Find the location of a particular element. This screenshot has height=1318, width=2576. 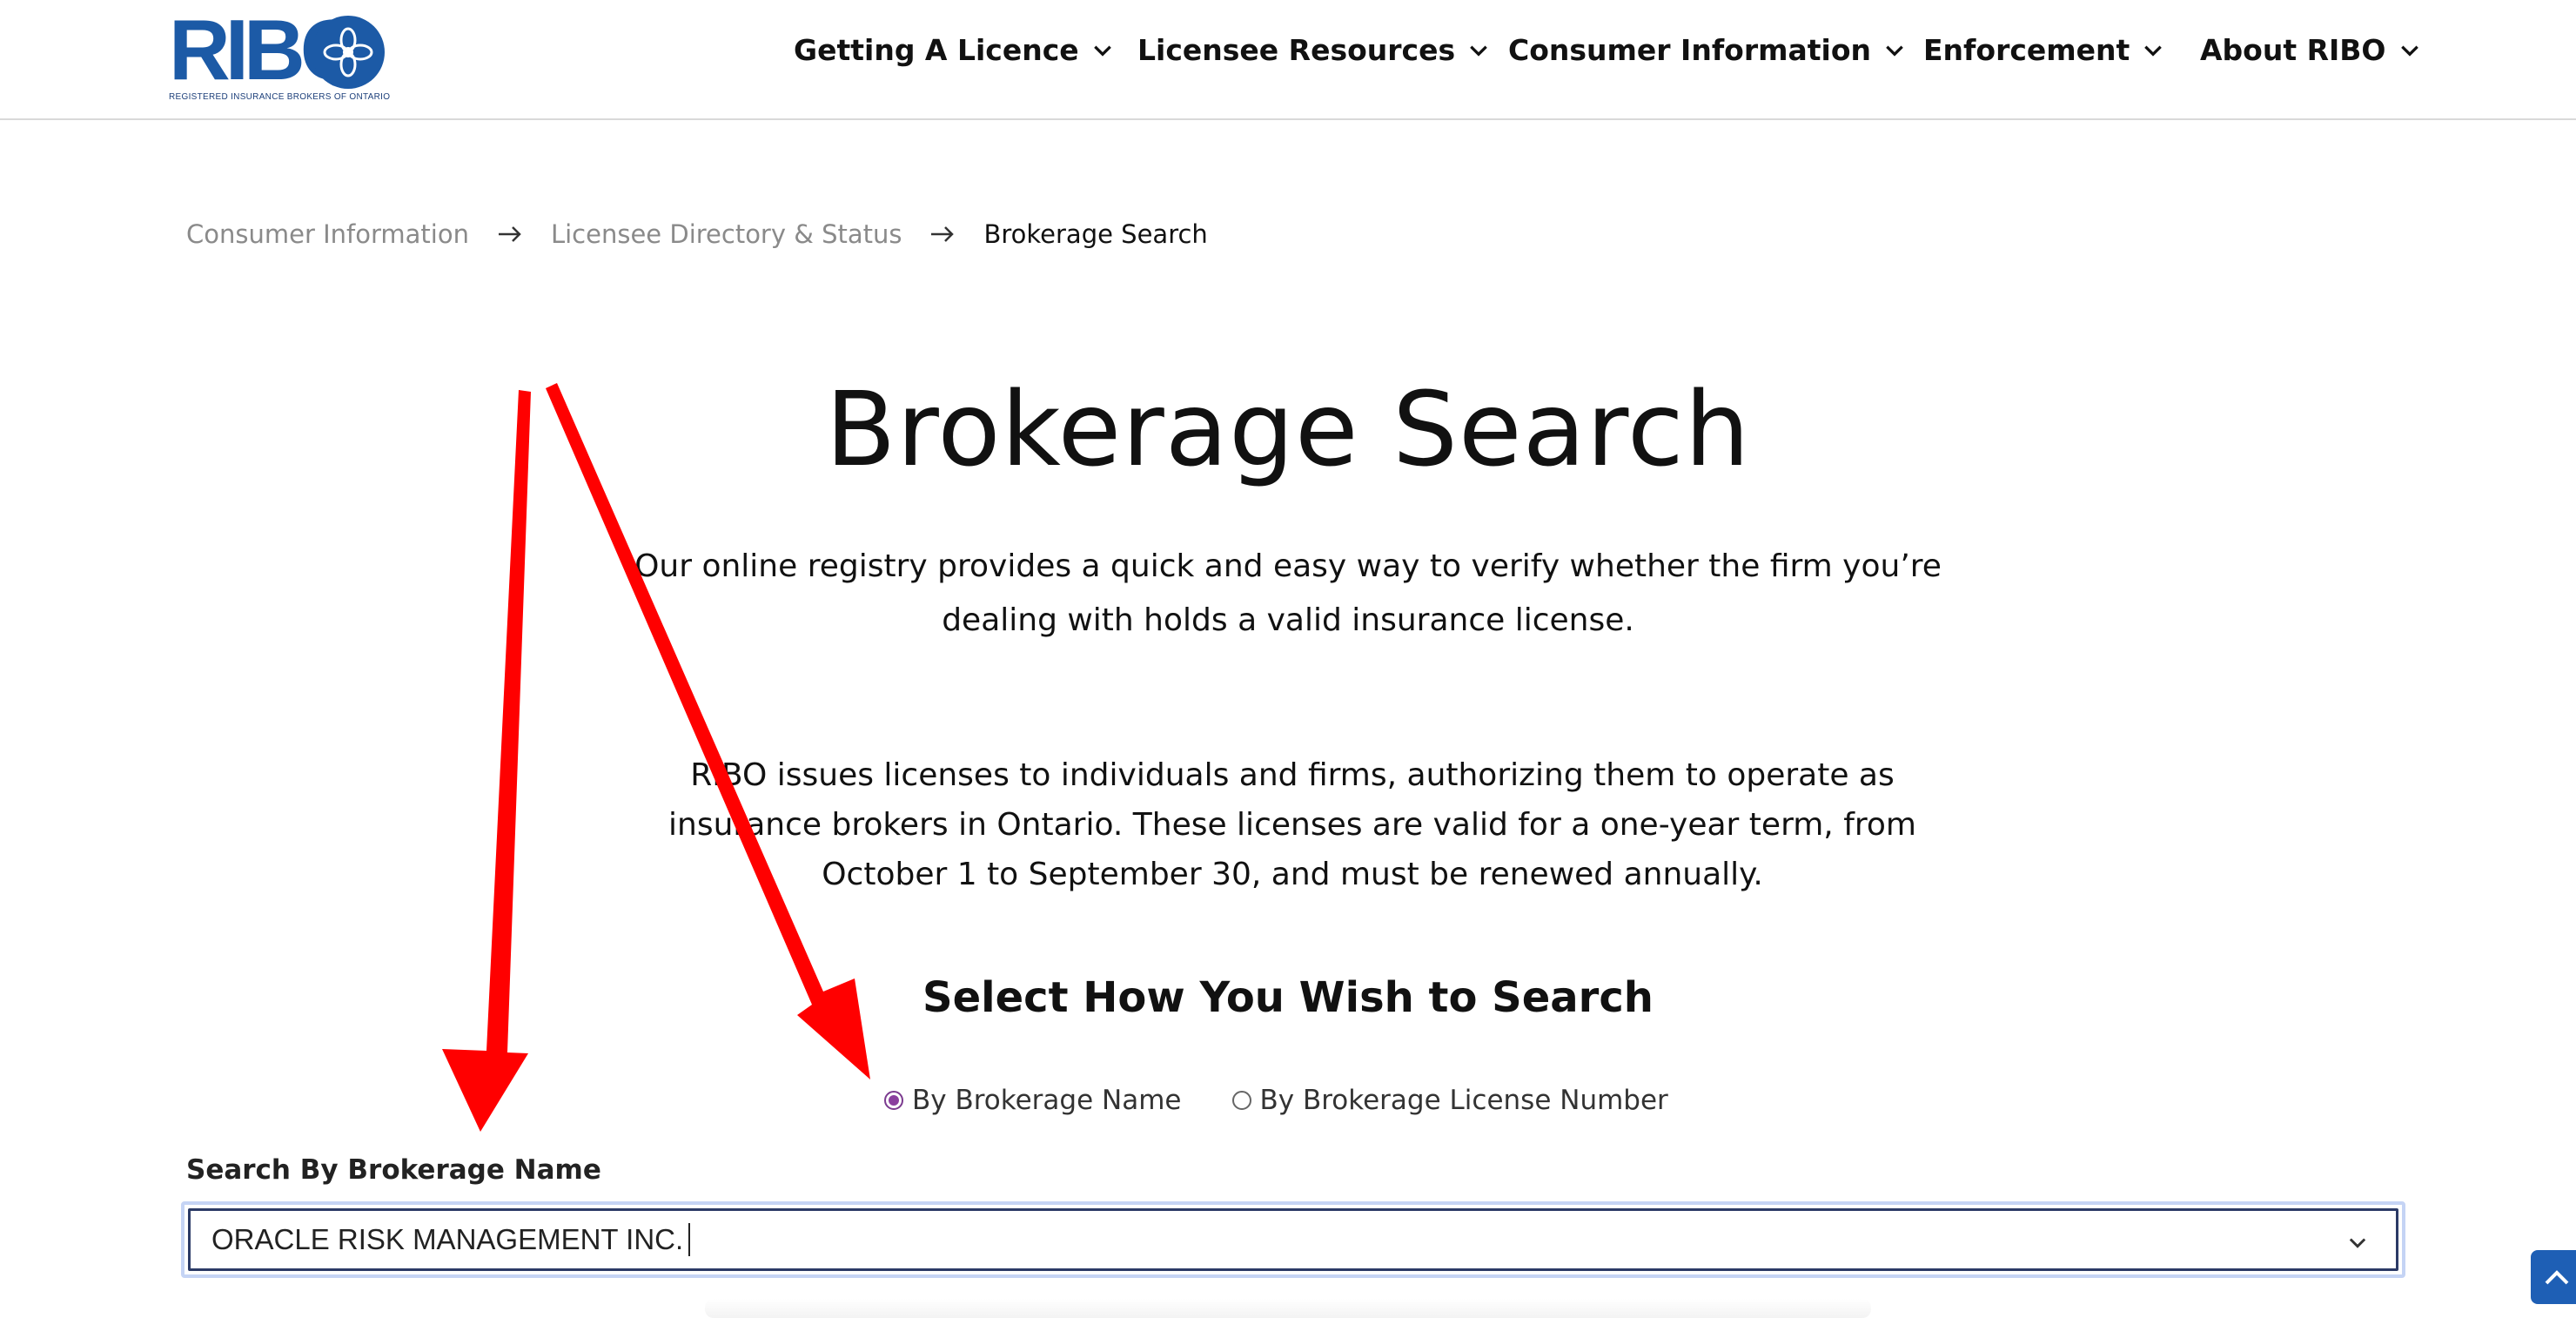

radio-checked-icon is located at coordinates (894, 1100).